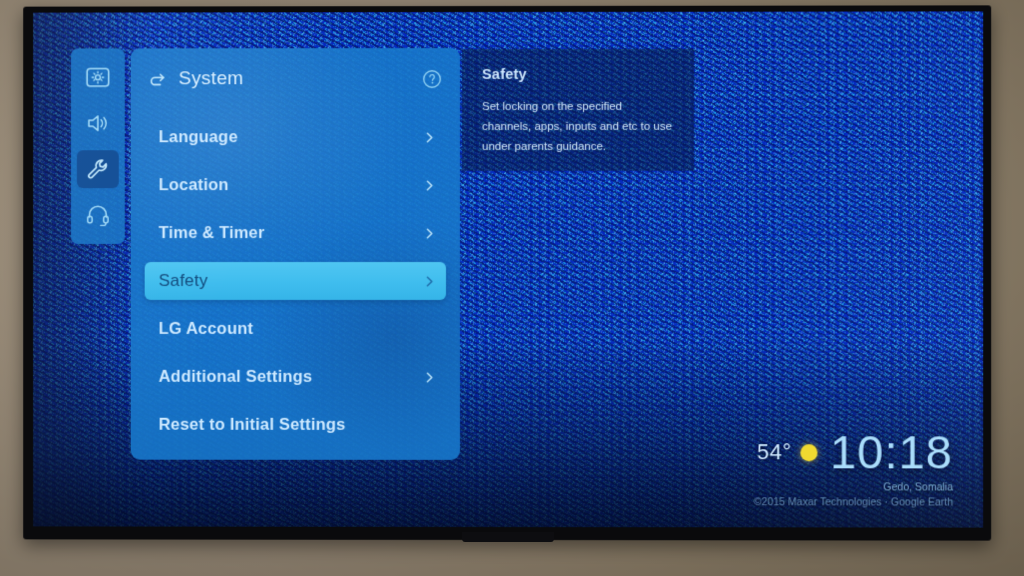 Image resolution: width=1024 pixels, height=576 pixels. Describe the element at coordinates (809, 452) in the screenshot. I see `sunny-icon` at that location.